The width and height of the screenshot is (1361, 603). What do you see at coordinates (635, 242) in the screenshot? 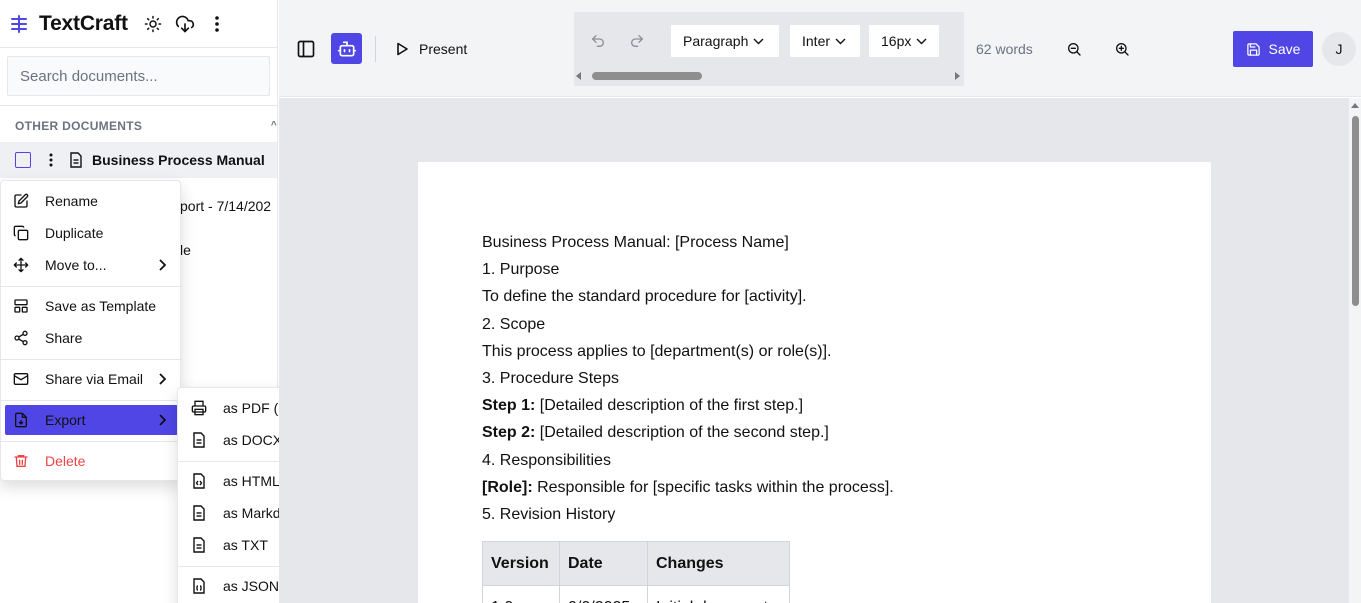
I see `doc-title: Business Process Manual: [Process Name]` at bounding box center [635, 242].